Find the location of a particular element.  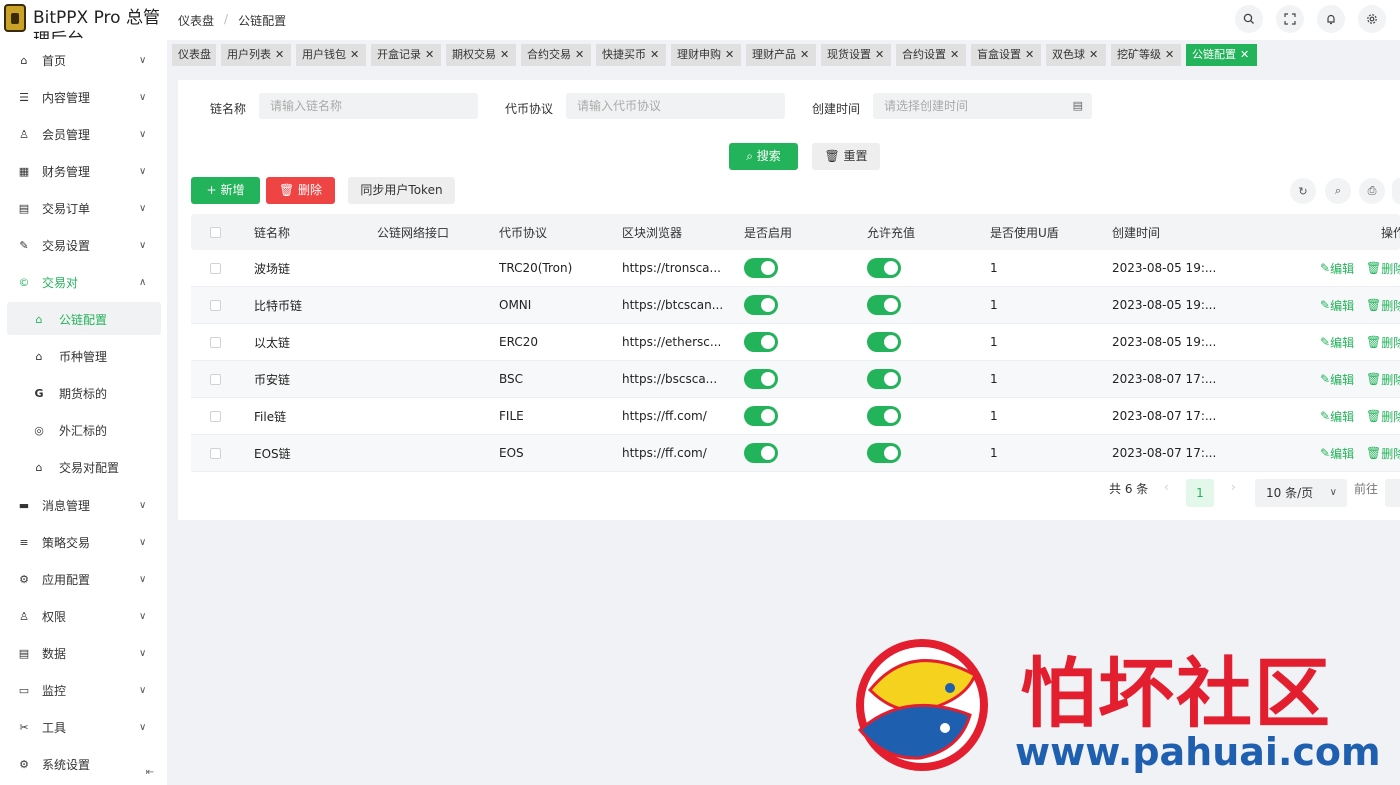

collapse-sidebar-icon: ⇤ is located at coordinates (150, 774).